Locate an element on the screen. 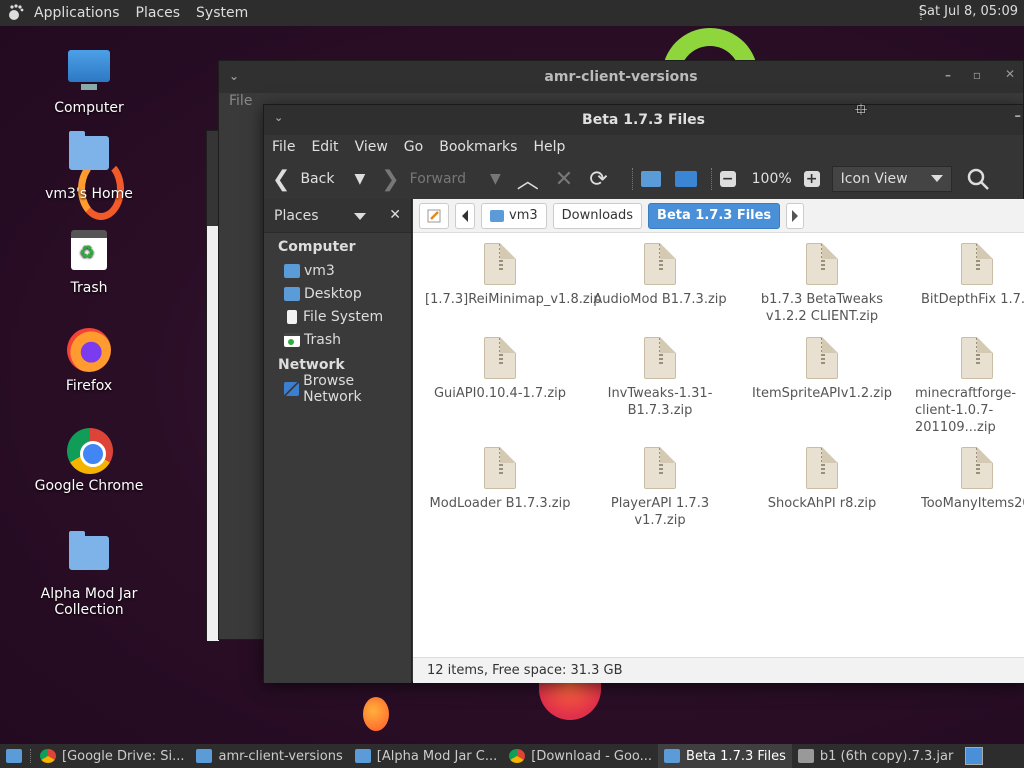  window-titlebar: ⌄ amr-client-versions – ▫ ✕ is located at coordinates (621, 77).